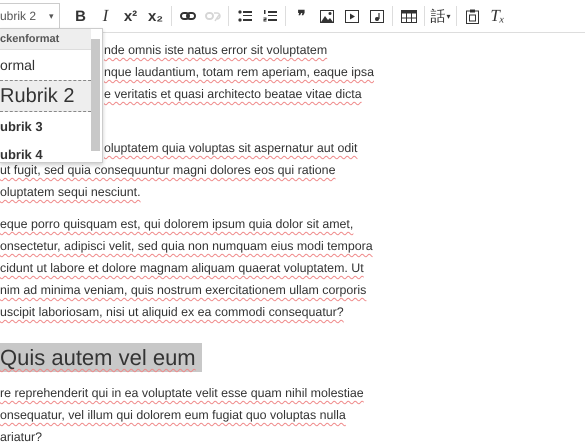 Image resolution: width=585 pixels, height=442 pixels. Describe the element at coordinates (70, 192) in the screenshot. I see `text-line: oluptatem sequi nesciunt.` at that location.